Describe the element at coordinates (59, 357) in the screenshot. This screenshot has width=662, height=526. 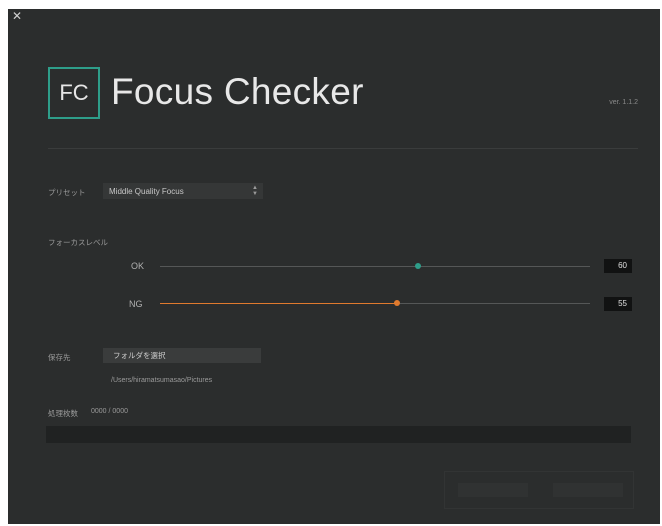
I see `save-label: 保存先` at that location.